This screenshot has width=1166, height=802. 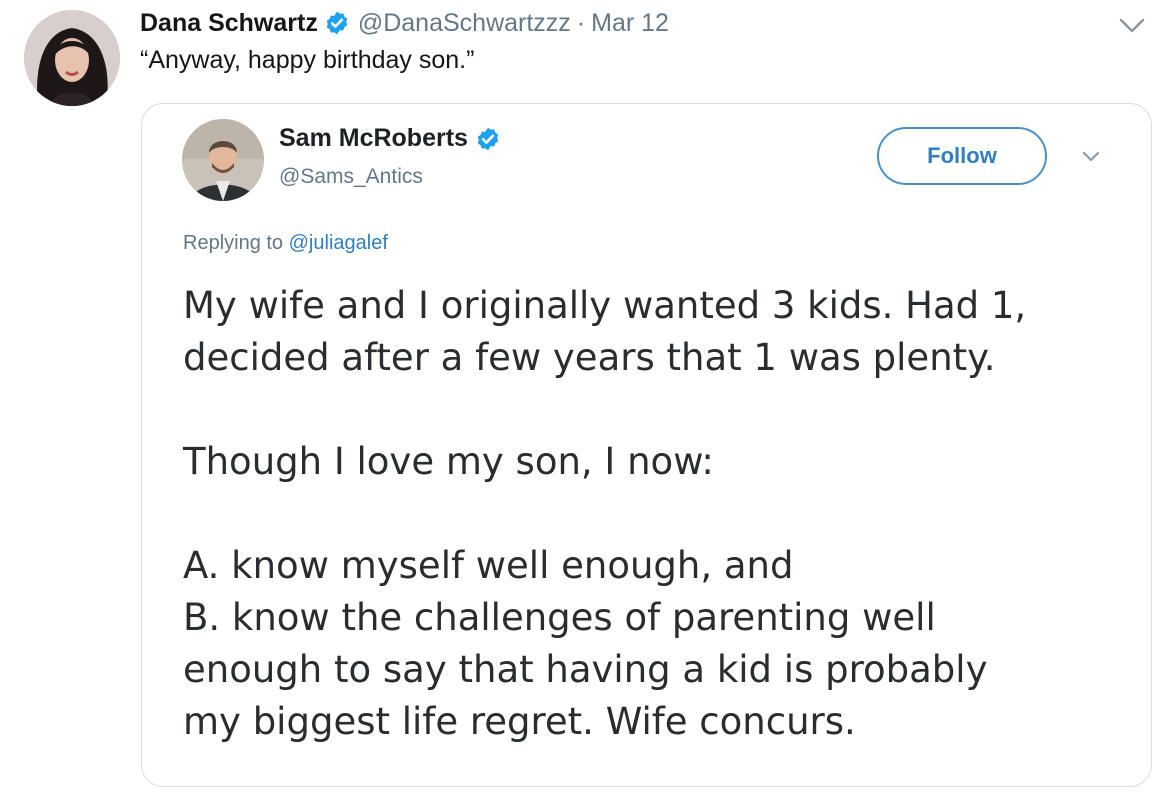 I want to click on quoted-author-avatar-image, so click(x=223, y=160).